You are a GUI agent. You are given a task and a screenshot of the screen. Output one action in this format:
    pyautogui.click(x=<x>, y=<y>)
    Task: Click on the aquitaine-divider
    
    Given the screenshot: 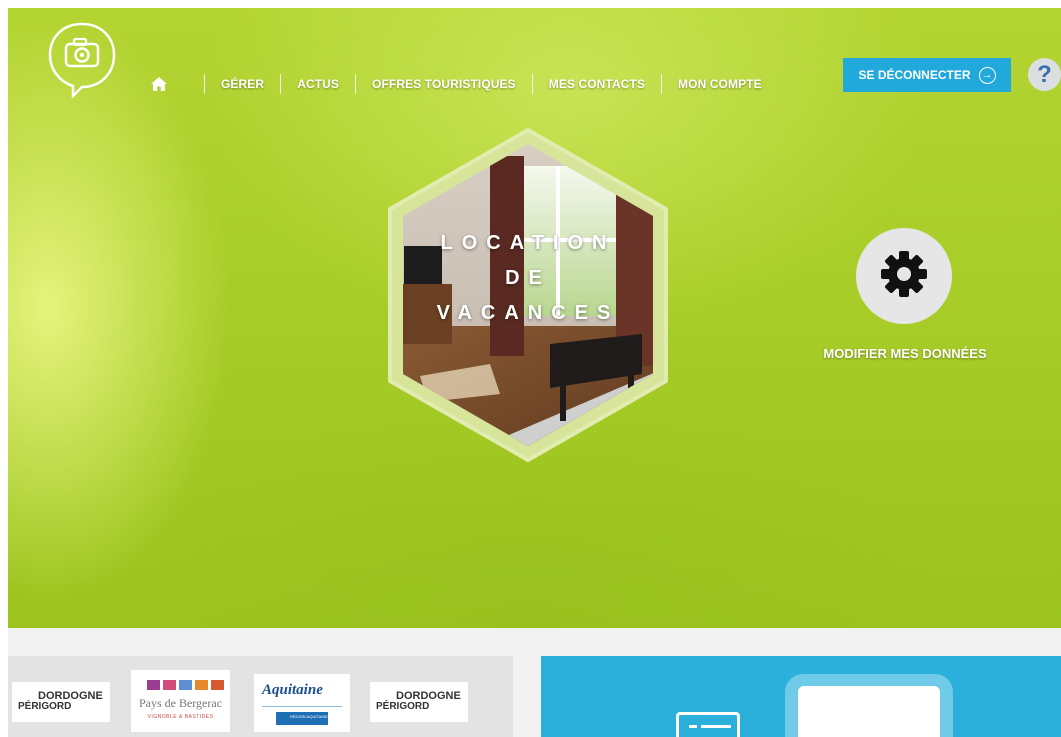 What is the action you would take?
    pyautogui.click(x=302, y=706)
    